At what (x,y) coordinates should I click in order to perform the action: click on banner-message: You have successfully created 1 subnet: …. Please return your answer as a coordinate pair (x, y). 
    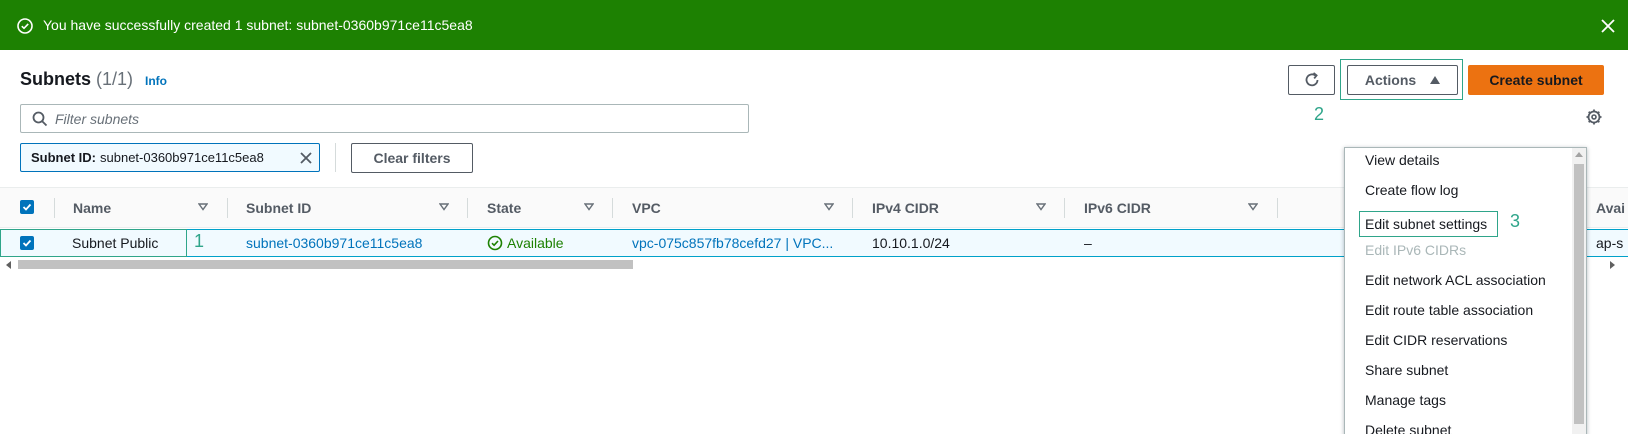
    Looking at the image, I should click on (258, 25).